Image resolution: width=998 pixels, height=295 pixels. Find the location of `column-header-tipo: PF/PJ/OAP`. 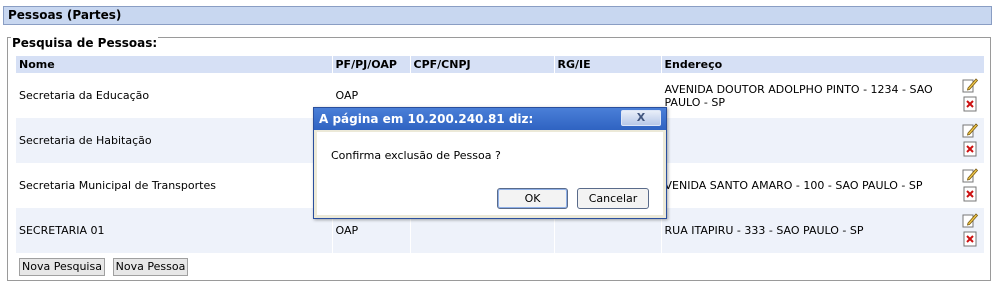

column-header-tipo: PF/PJ/OAP is located at coordinates (371, 64).